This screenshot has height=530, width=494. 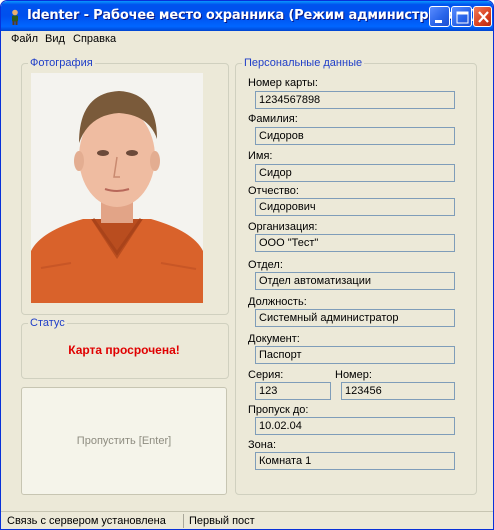 I want to click on pass-until-field: 10.02.04, so click(x=355, y=426).